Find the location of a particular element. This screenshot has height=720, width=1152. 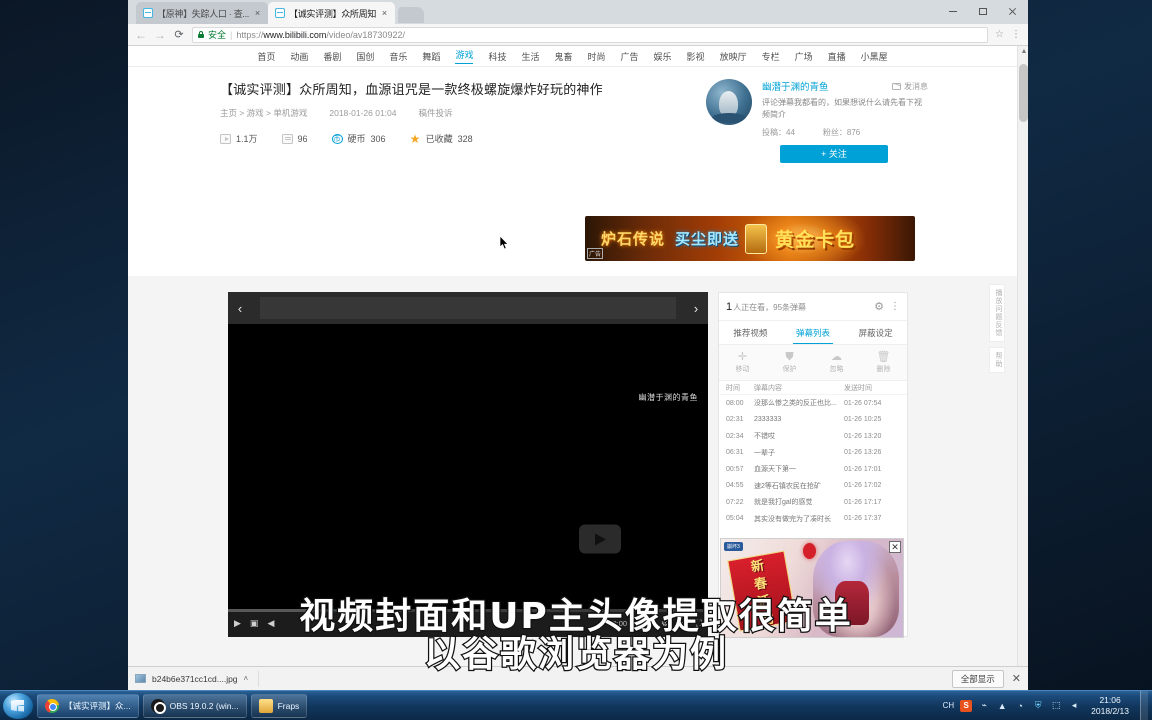

nav-item-8: 生活 is located at coordinates (530, 56).